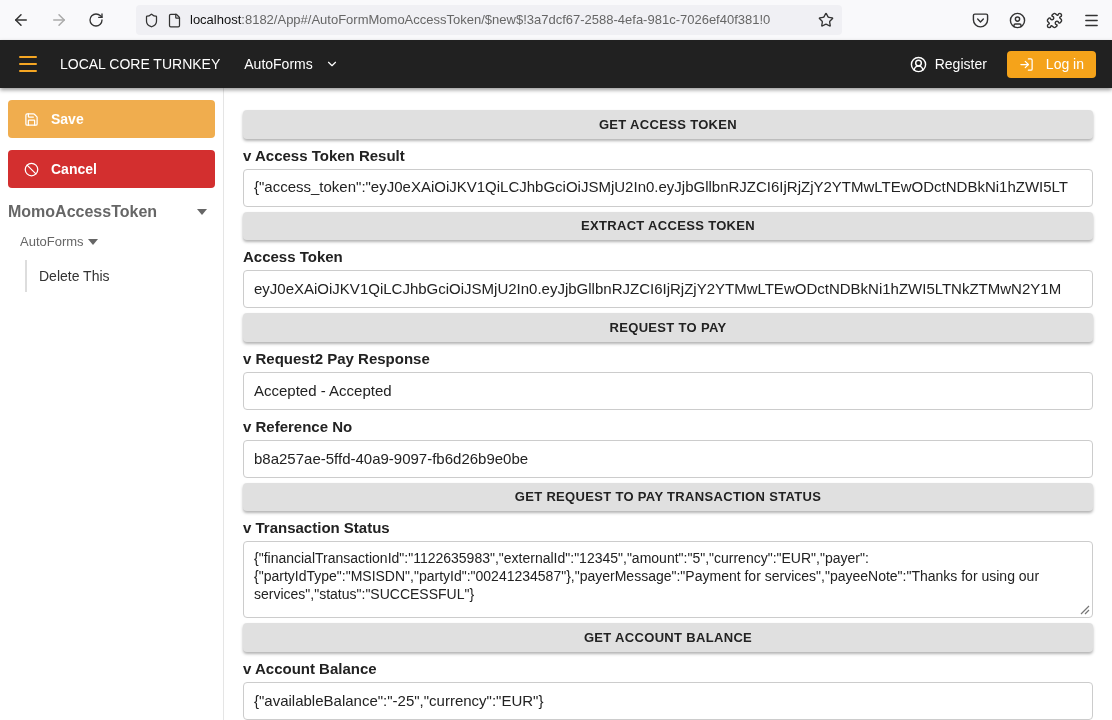 This screenshot has height=720, width=1112. What do you see at coordinates (668, 390) in the screenshot?
I see `text-field: Accepted - Accepted` at bounding box center [668, 390].